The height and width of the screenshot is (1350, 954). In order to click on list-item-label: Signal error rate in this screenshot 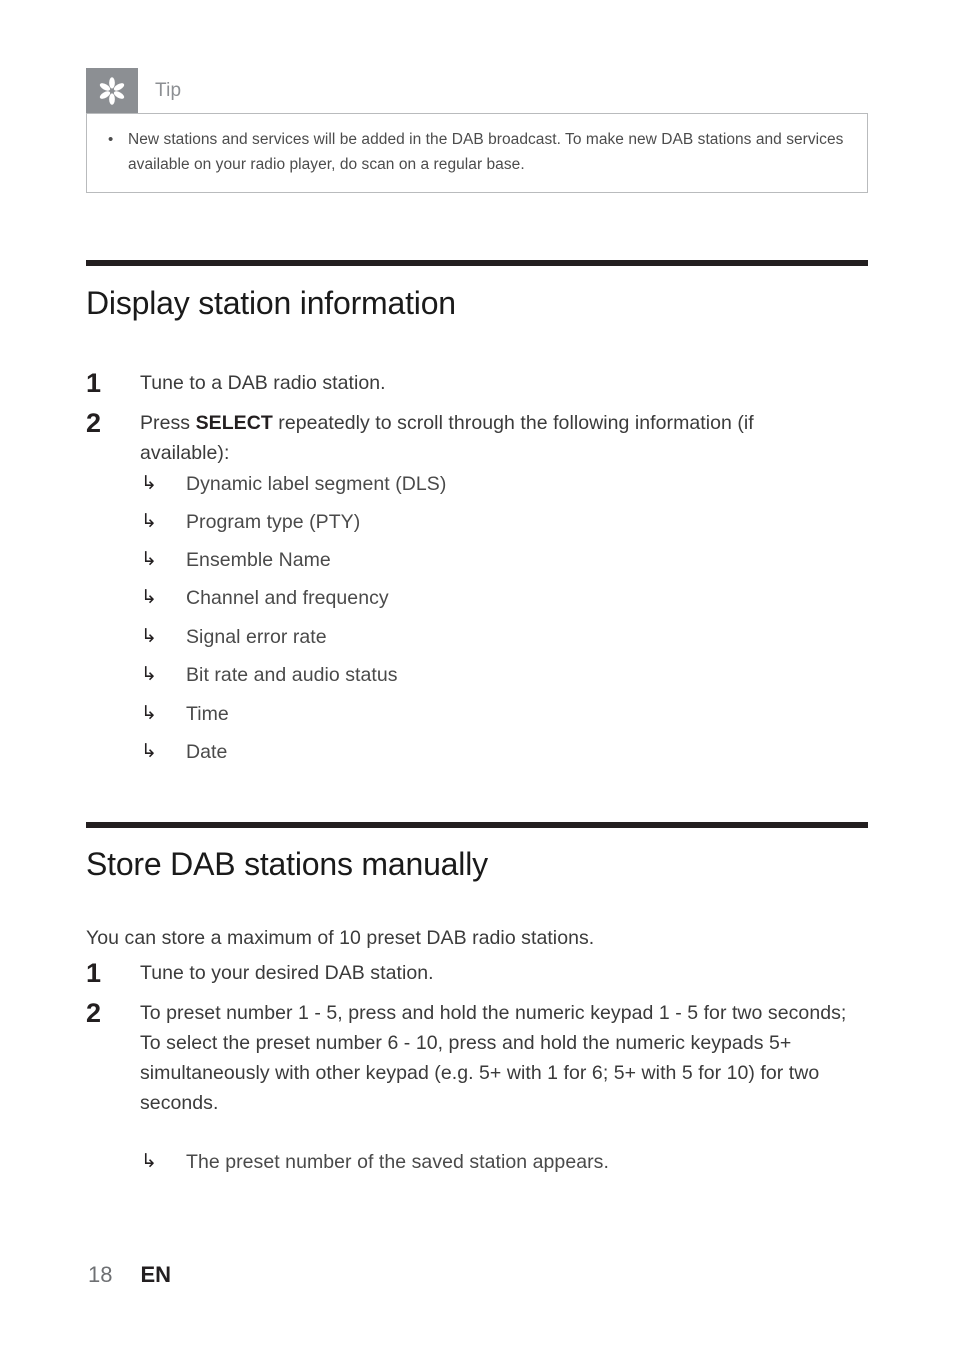, I will do `click(256, 637)`.